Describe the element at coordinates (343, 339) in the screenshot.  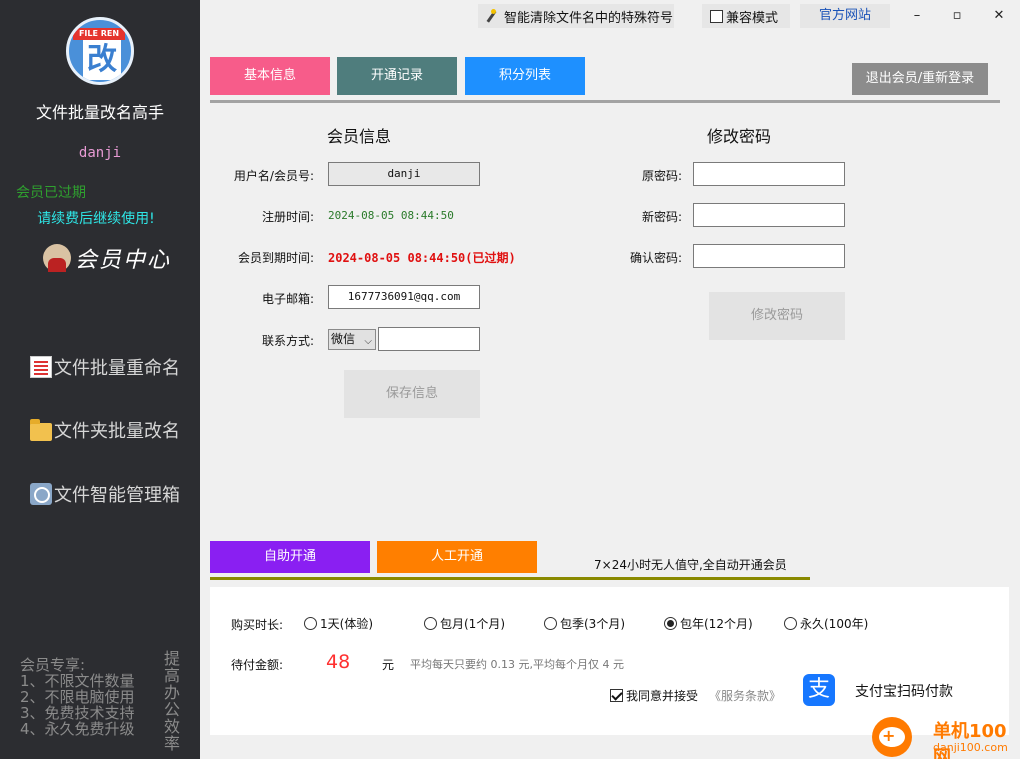
I see `contact-type-value: 微信` at that location.